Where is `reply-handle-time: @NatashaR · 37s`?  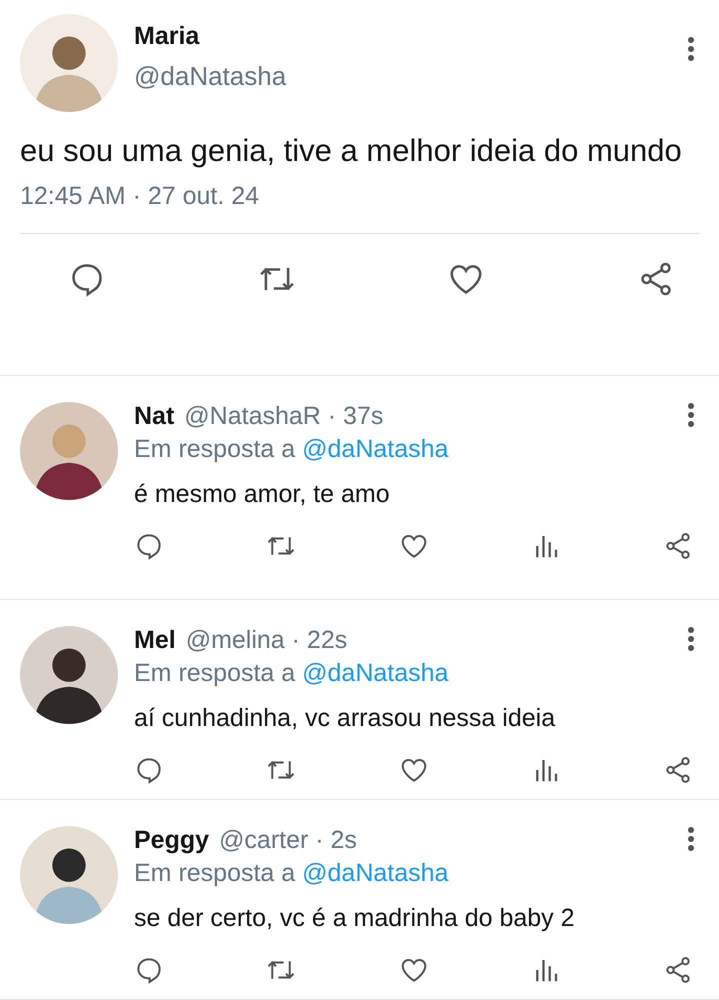
reply-handle-time: @NatashaR · 37s is located at coordinates (284, 416).